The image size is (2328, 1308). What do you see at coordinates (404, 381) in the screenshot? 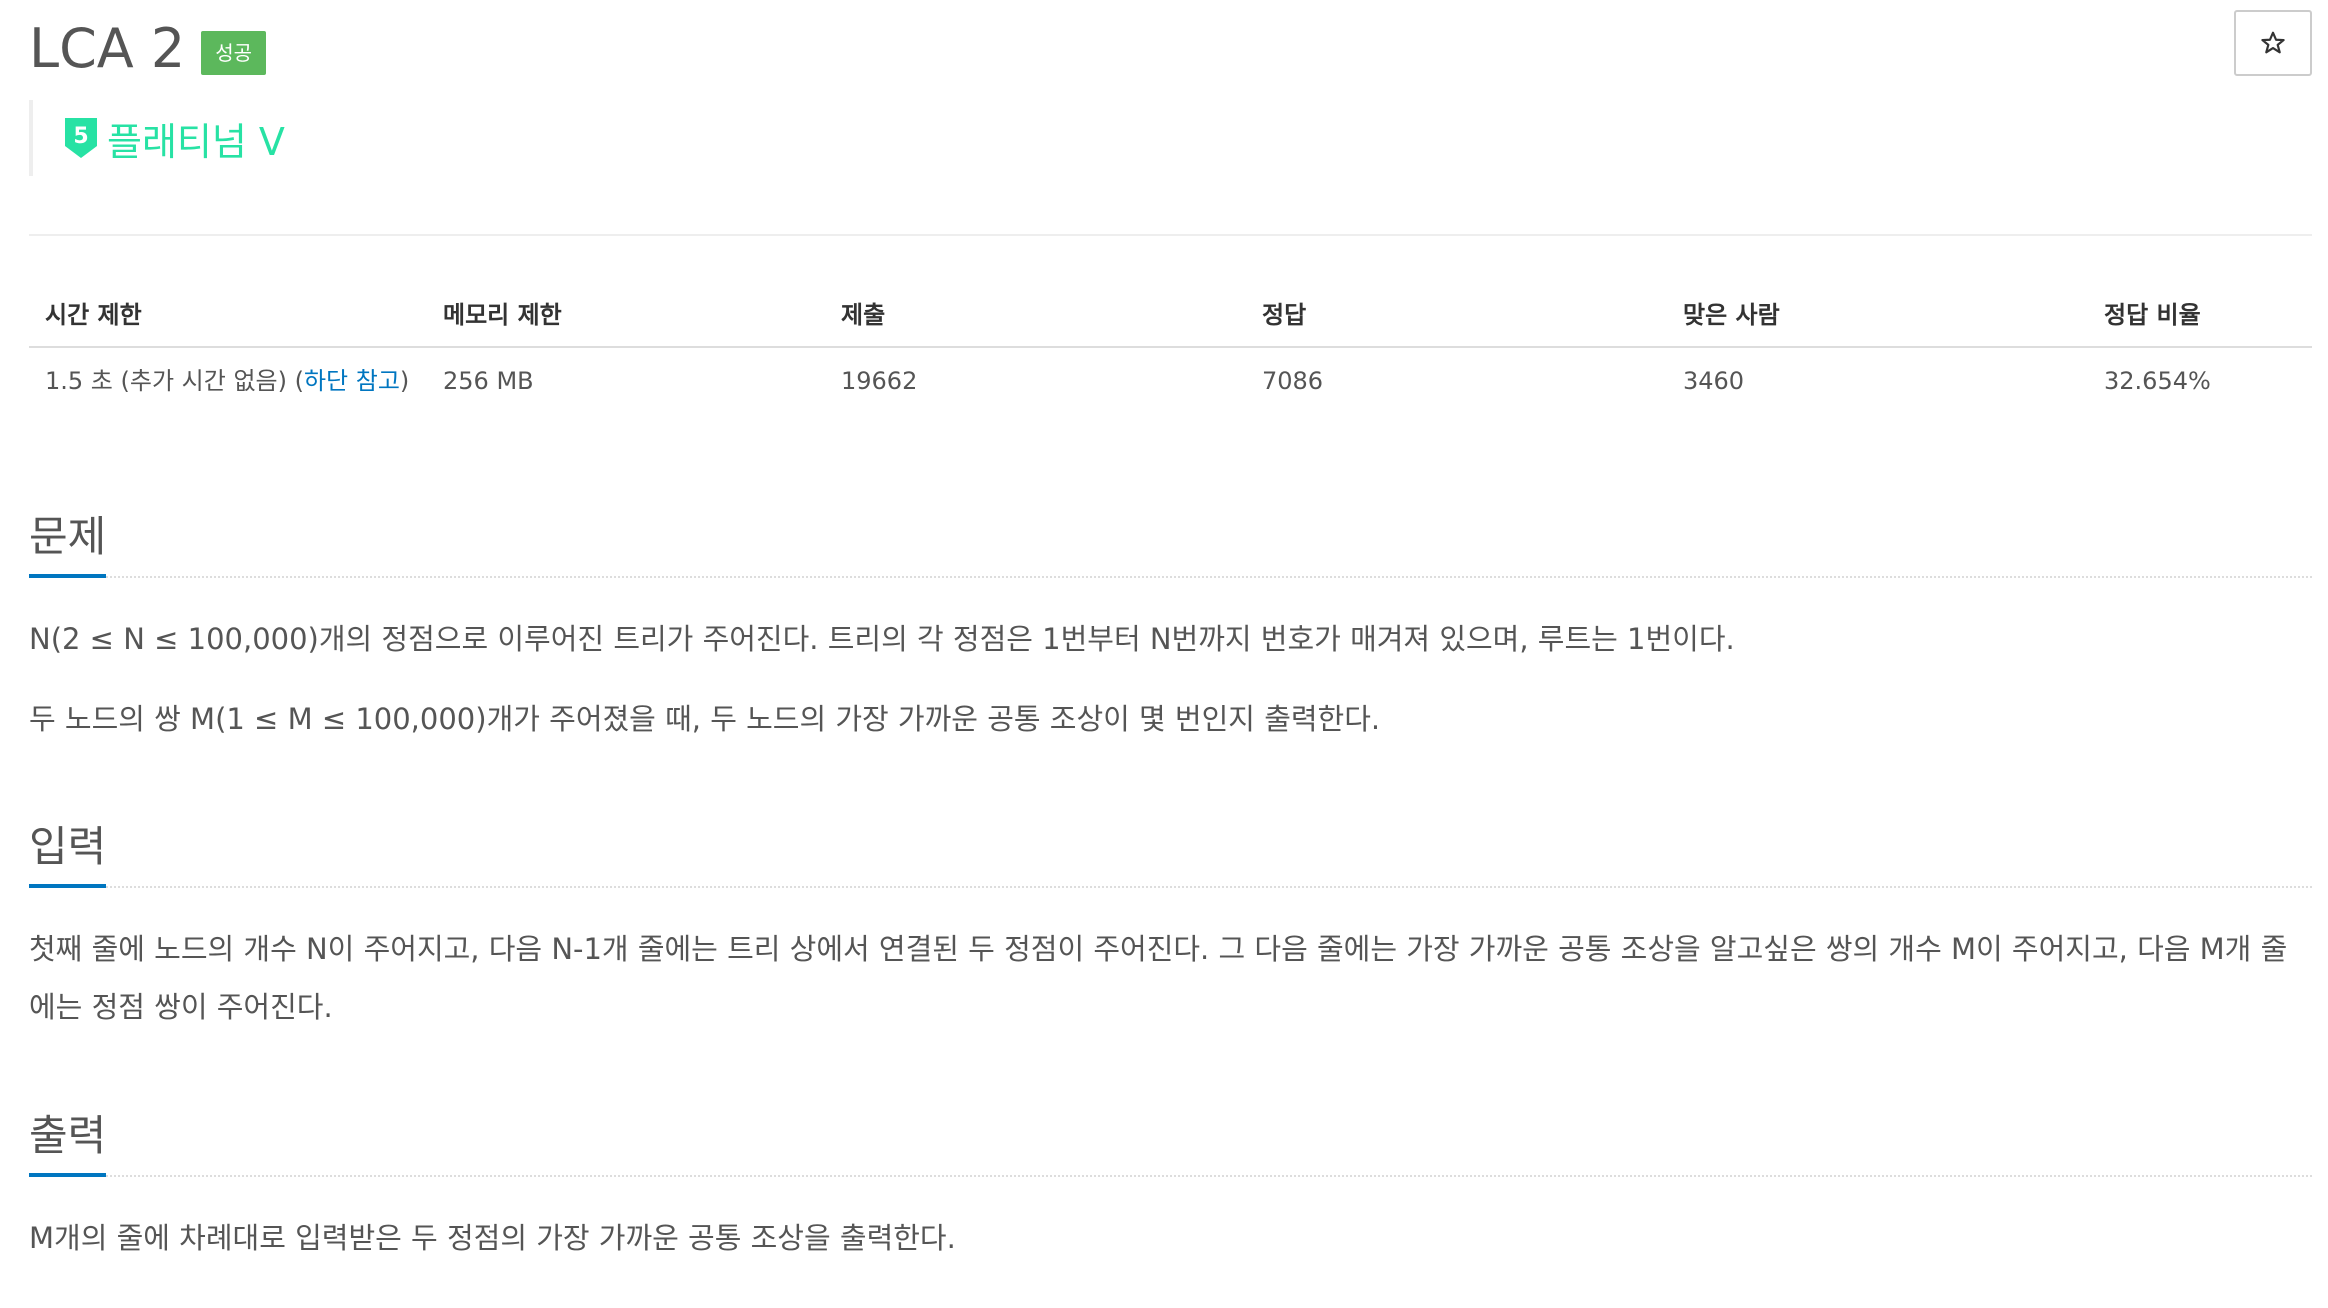
I see `time-limit-suffix: )` at bounding box center [404, 381].